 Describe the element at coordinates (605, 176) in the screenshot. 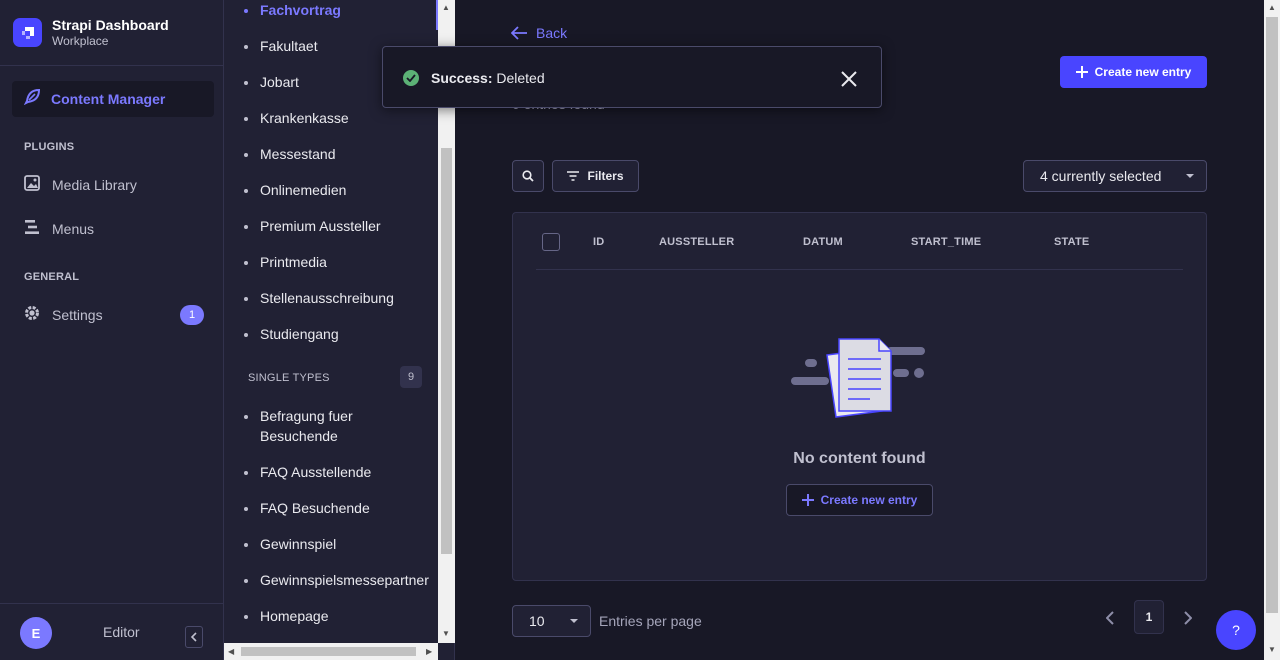

I see `filters-label: Filters` at that location.